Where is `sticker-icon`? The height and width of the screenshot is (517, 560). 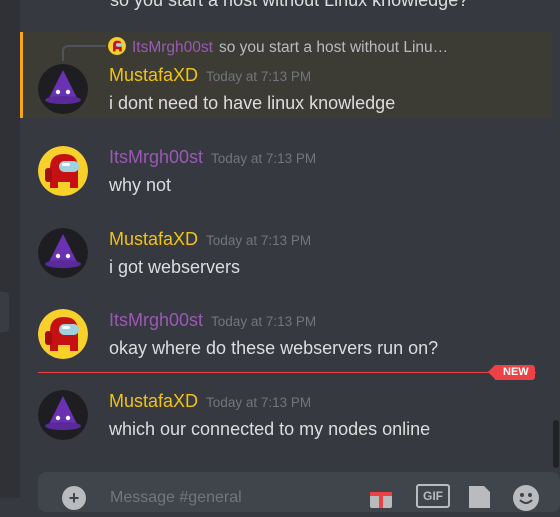
sticker-icon is located at coordinates (479, 498).